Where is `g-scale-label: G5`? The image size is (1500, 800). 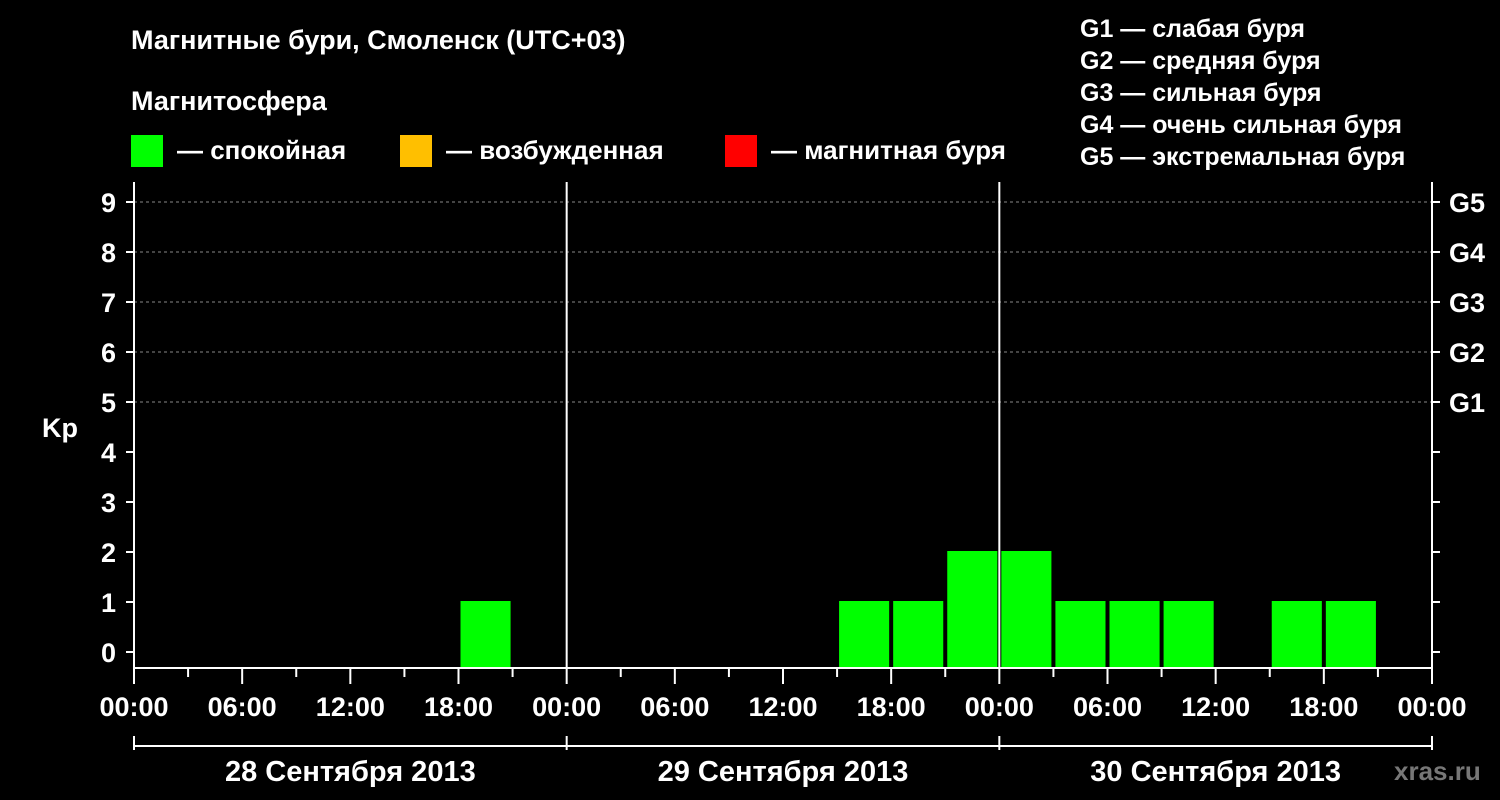
g-scale-label: G5 is located at coordinates (1467, 203).